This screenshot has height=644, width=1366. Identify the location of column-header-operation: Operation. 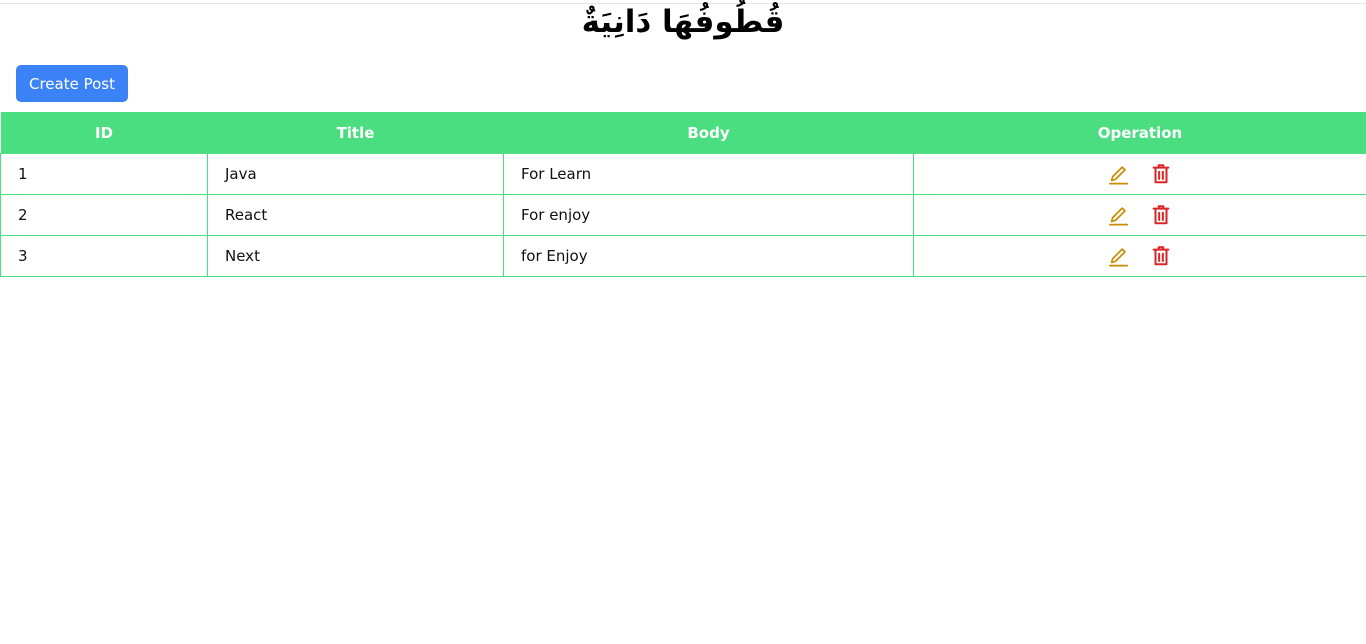
(1139, 133).